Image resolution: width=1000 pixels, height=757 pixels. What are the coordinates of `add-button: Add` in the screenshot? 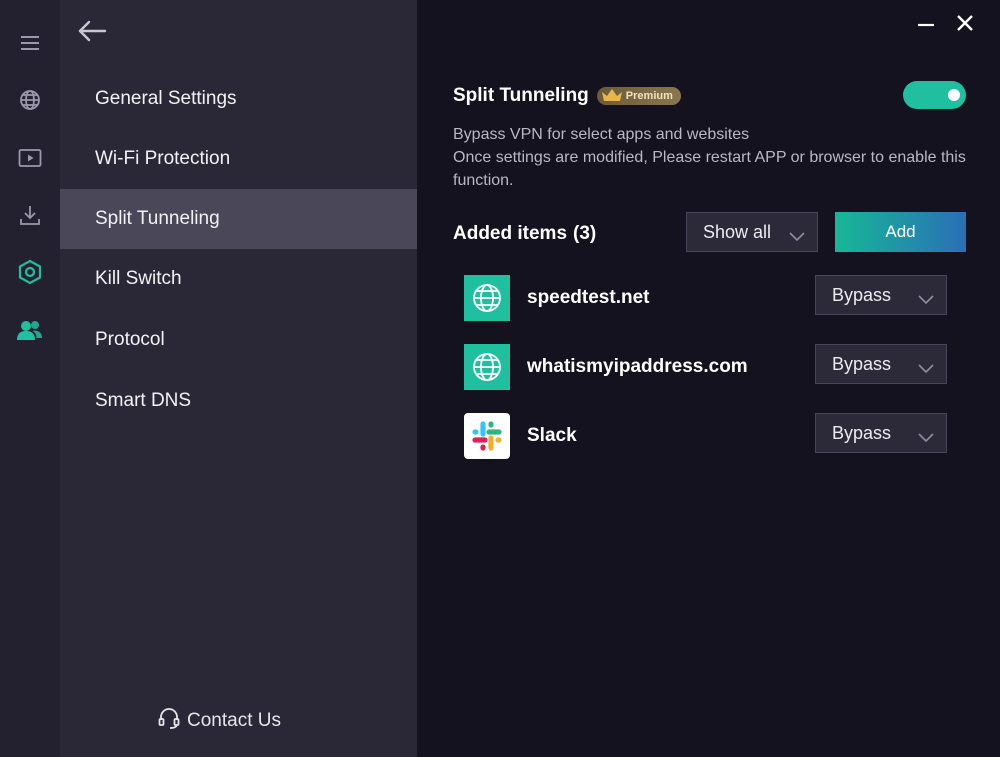 It's located at (900, 232).